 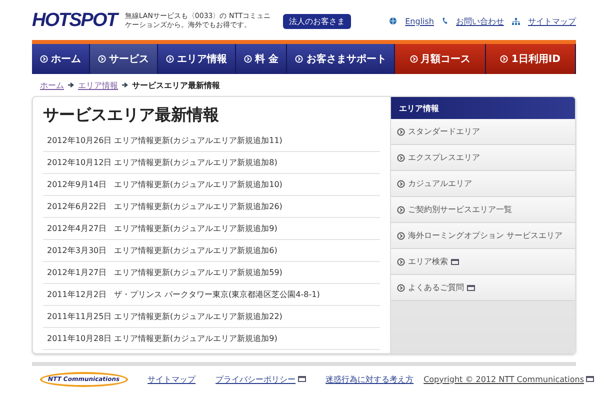 What do you see at coordinates (483, 288) in the screenshot?
I see `sidebar-item: よくあるご質問` at bounding box center [483, 288].